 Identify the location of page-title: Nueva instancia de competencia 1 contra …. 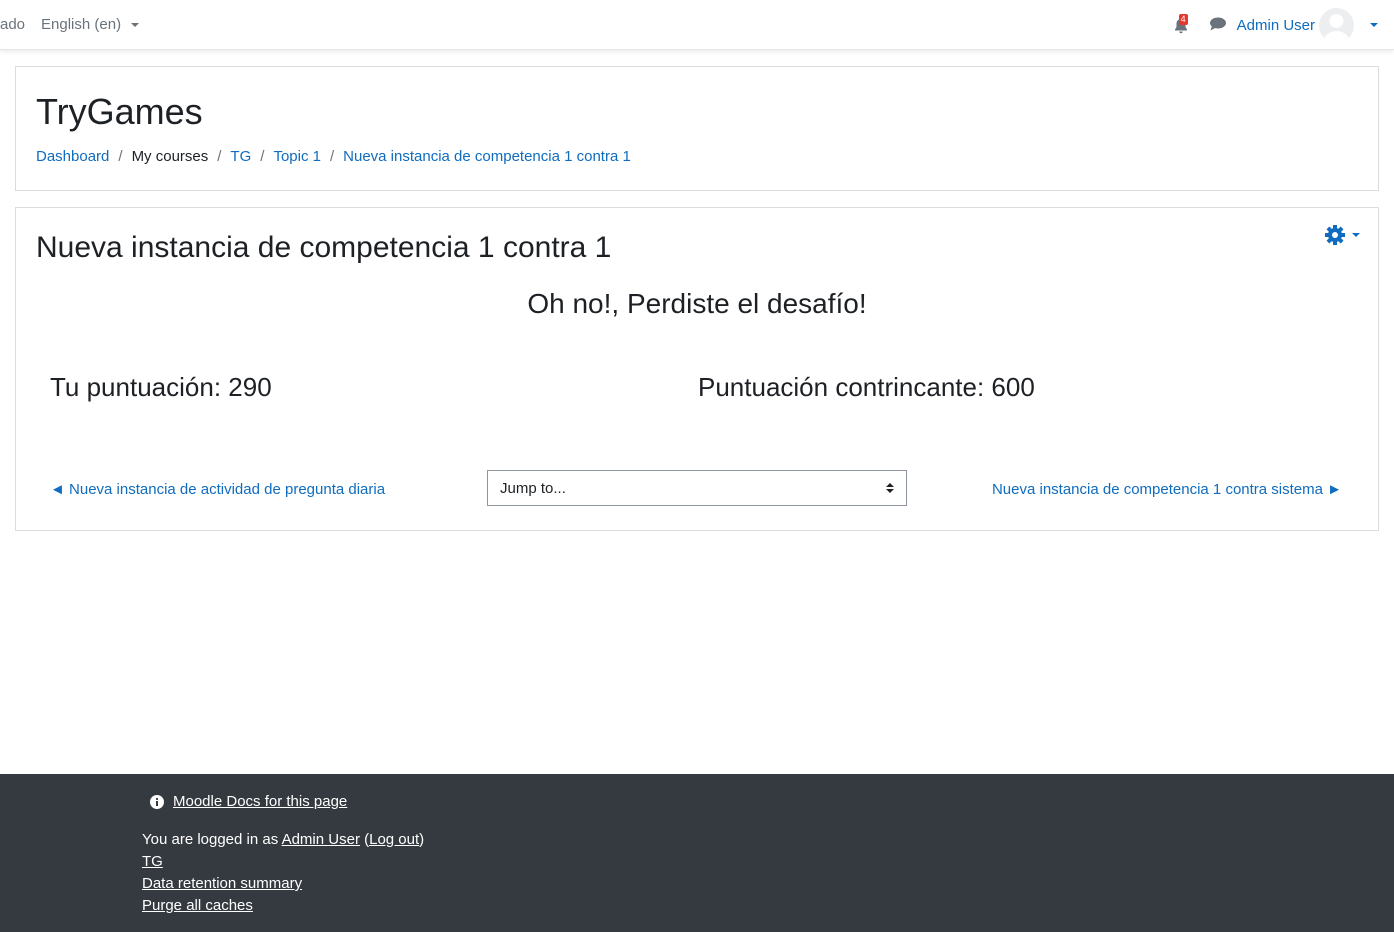
(324, 247).